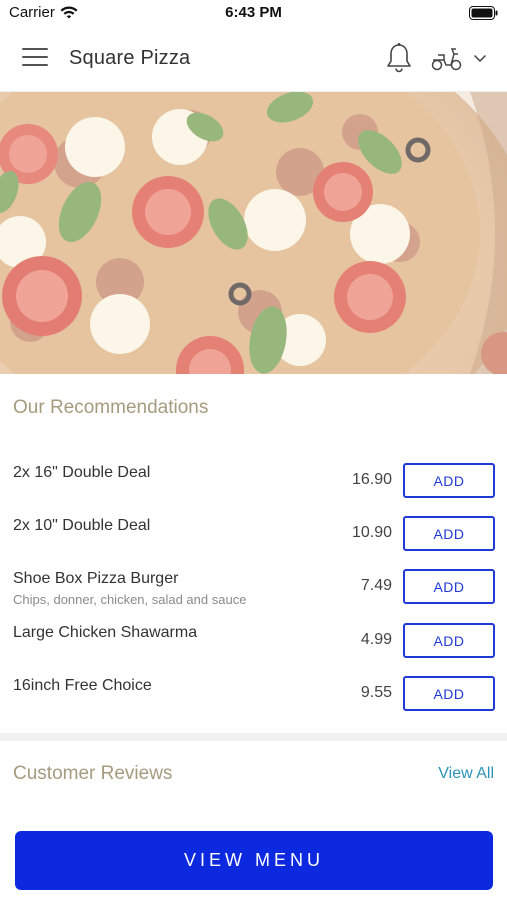 Image resolution: width=507 pixels, height=900 pixels. What do you see at coordinates (82, 685) in the screenshot?
I see `item-name: 16inch Free Choice` at bounding box center [82, 685].